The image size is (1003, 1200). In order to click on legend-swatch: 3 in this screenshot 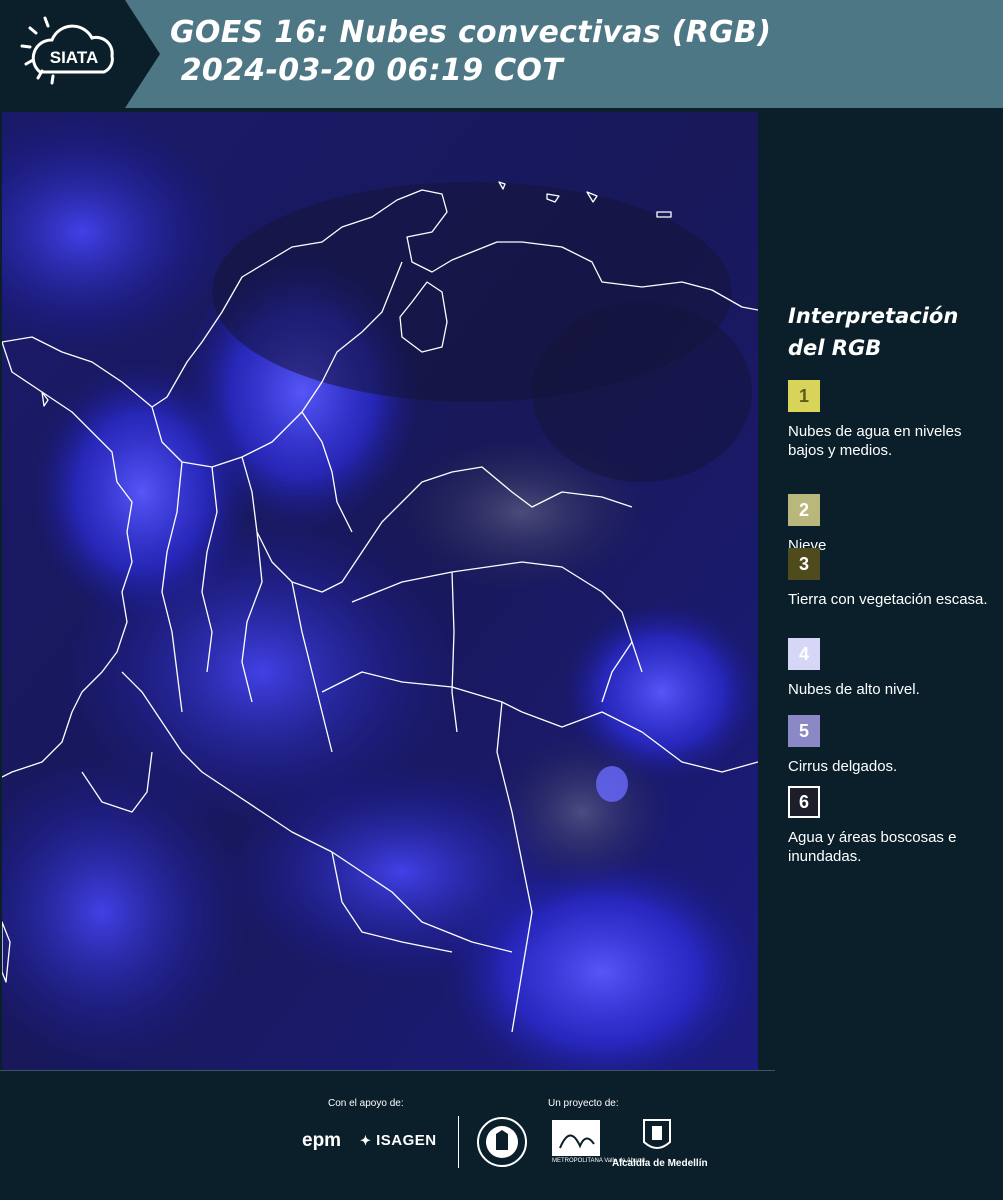, I will do `click(804, 564)`.